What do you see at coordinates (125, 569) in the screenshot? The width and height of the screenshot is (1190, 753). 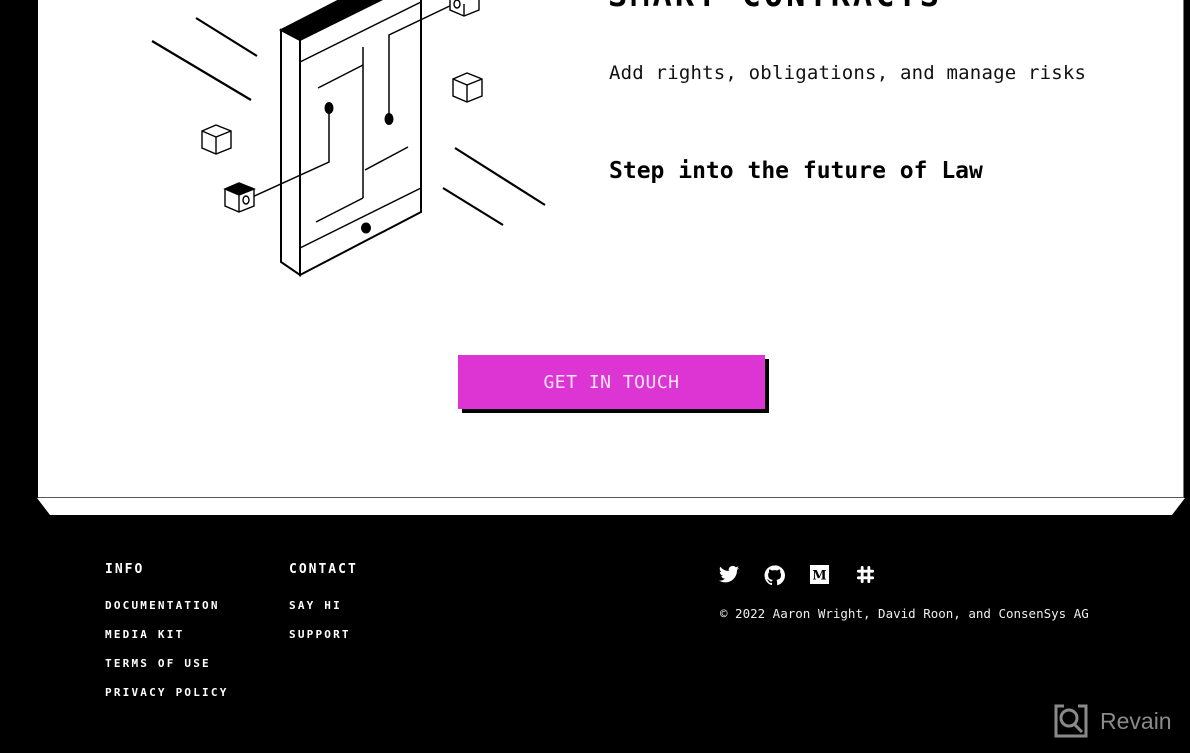 I see `footer-info-title: INFO` at bounding box center [125, 569].